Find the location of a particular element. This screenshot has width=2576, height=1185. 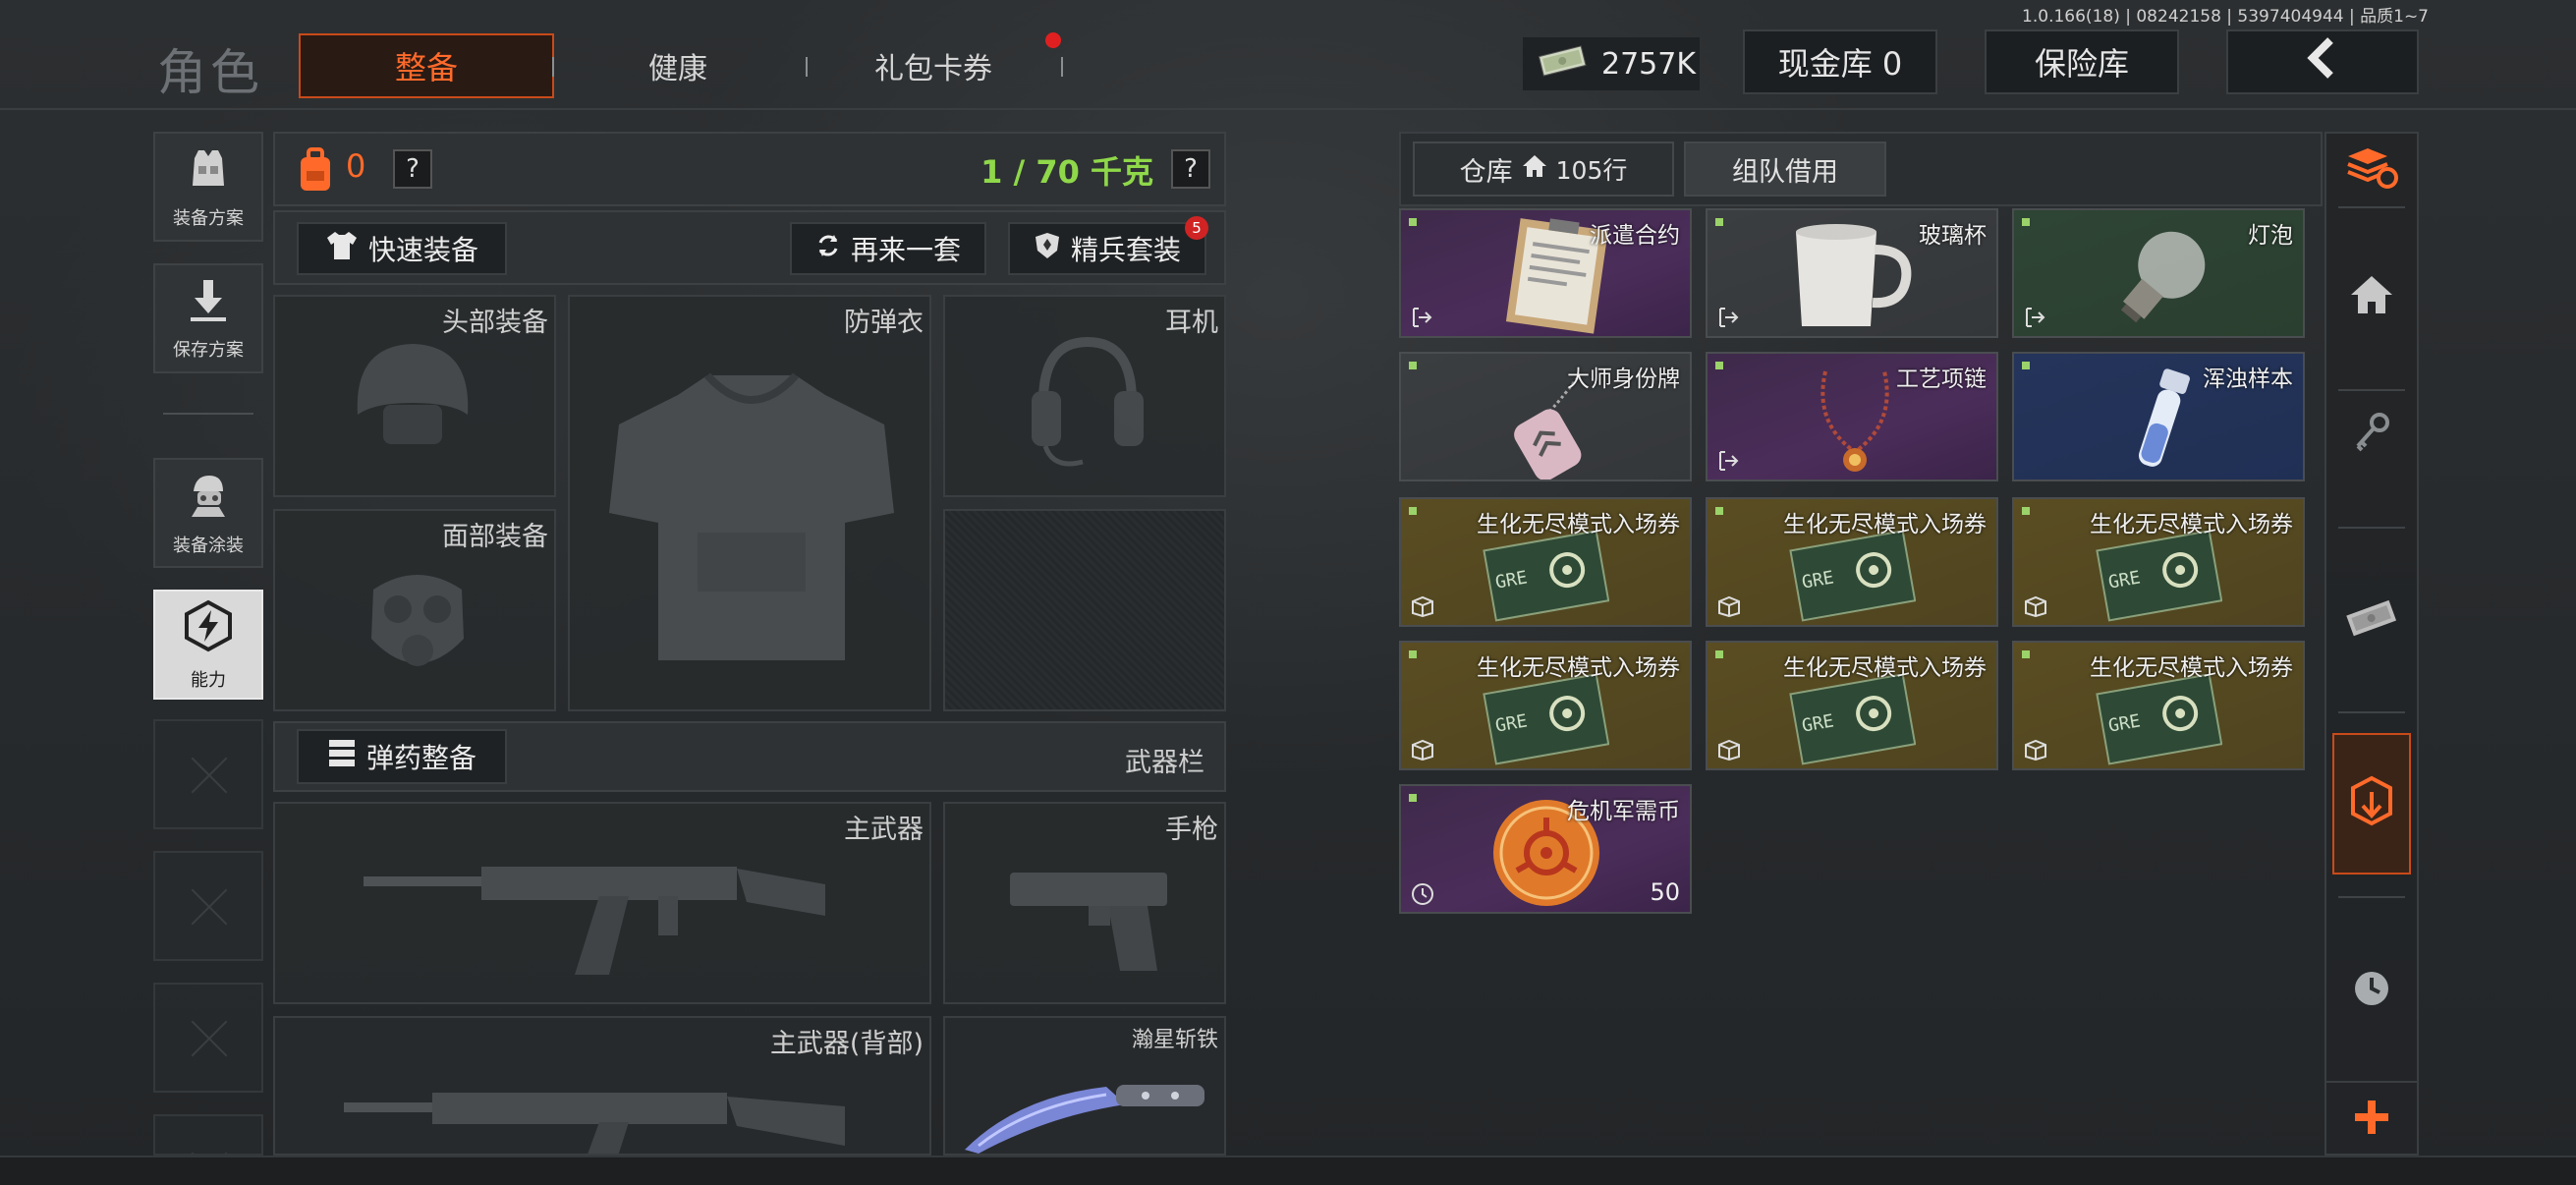

rifle-back-icon is located at coordinates (599, 1111).